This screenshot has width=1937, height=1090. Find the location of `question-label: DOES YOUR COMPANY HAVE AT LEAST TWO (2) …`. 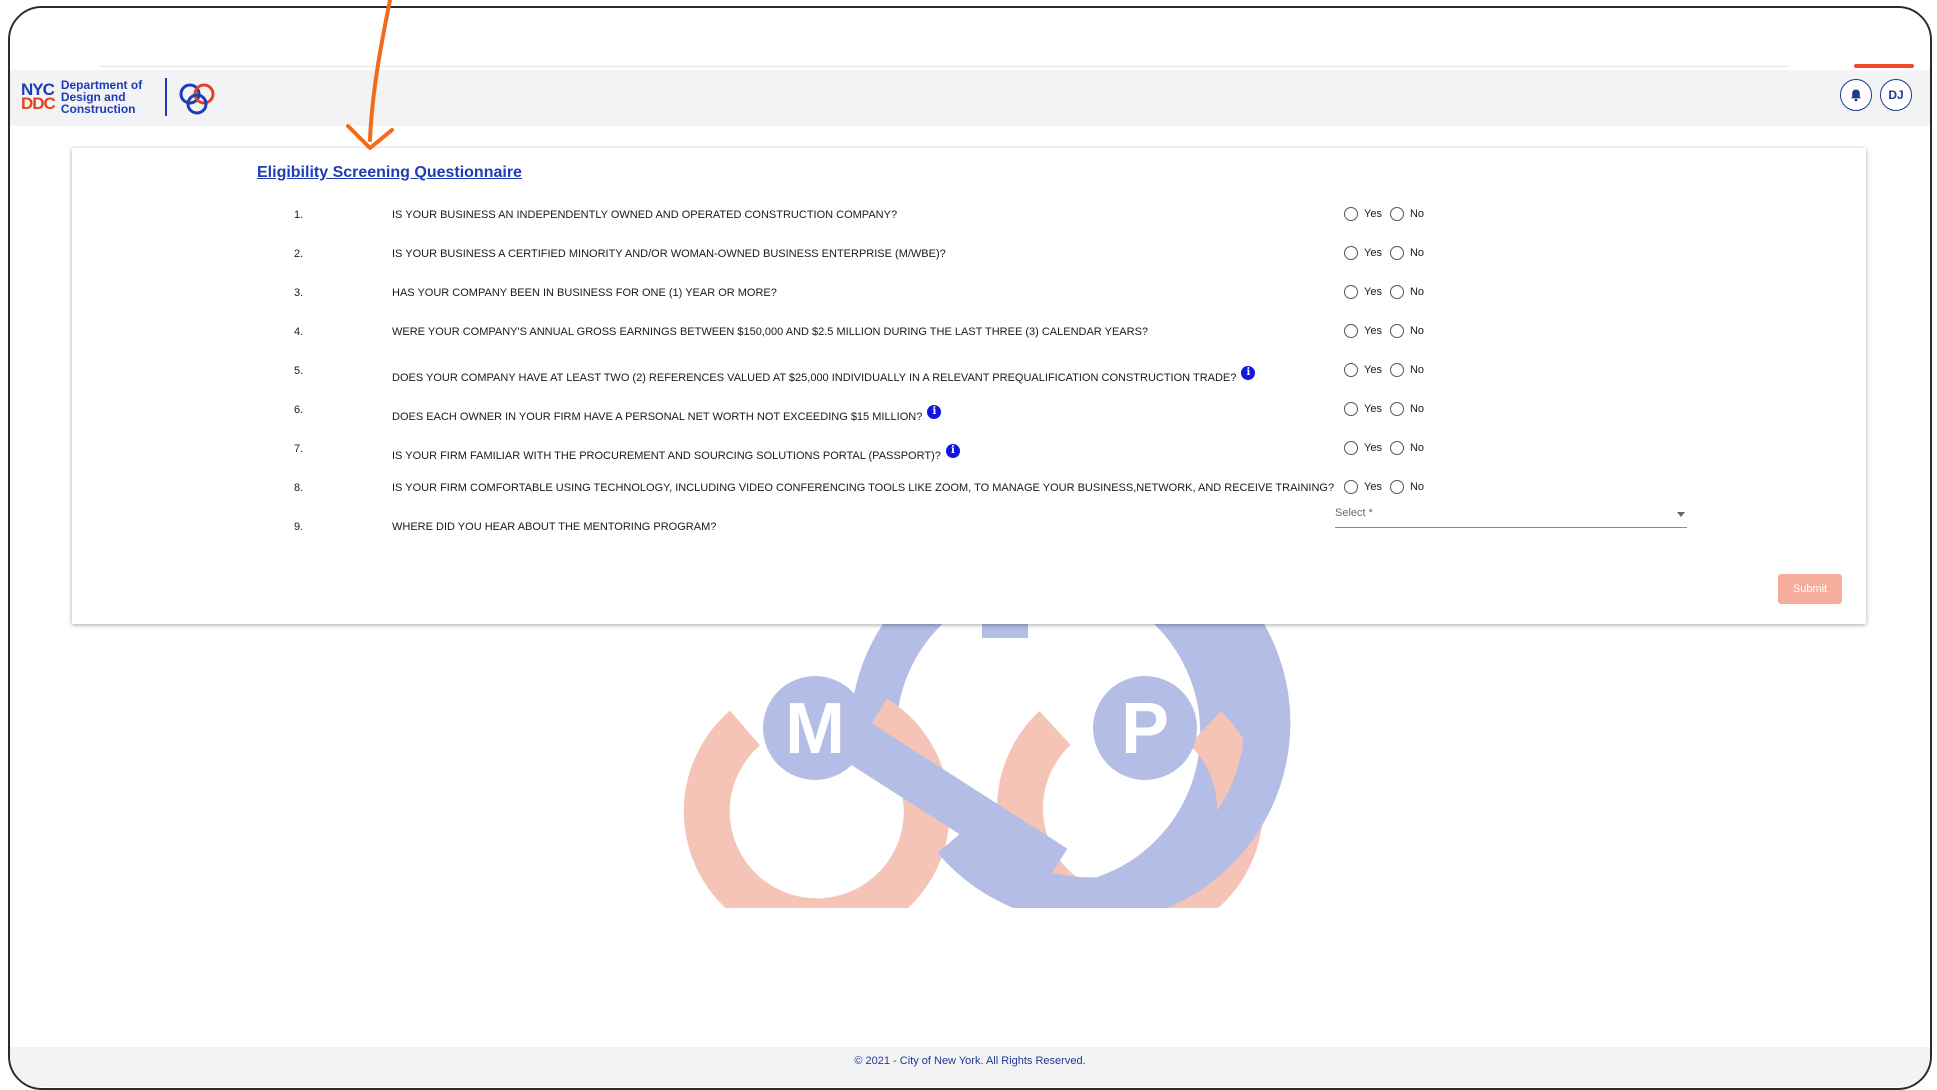

question-label: DOES YOUR COMPANY HAVE AT LEAST TWO (2) … is located at coordinates (814, 378).